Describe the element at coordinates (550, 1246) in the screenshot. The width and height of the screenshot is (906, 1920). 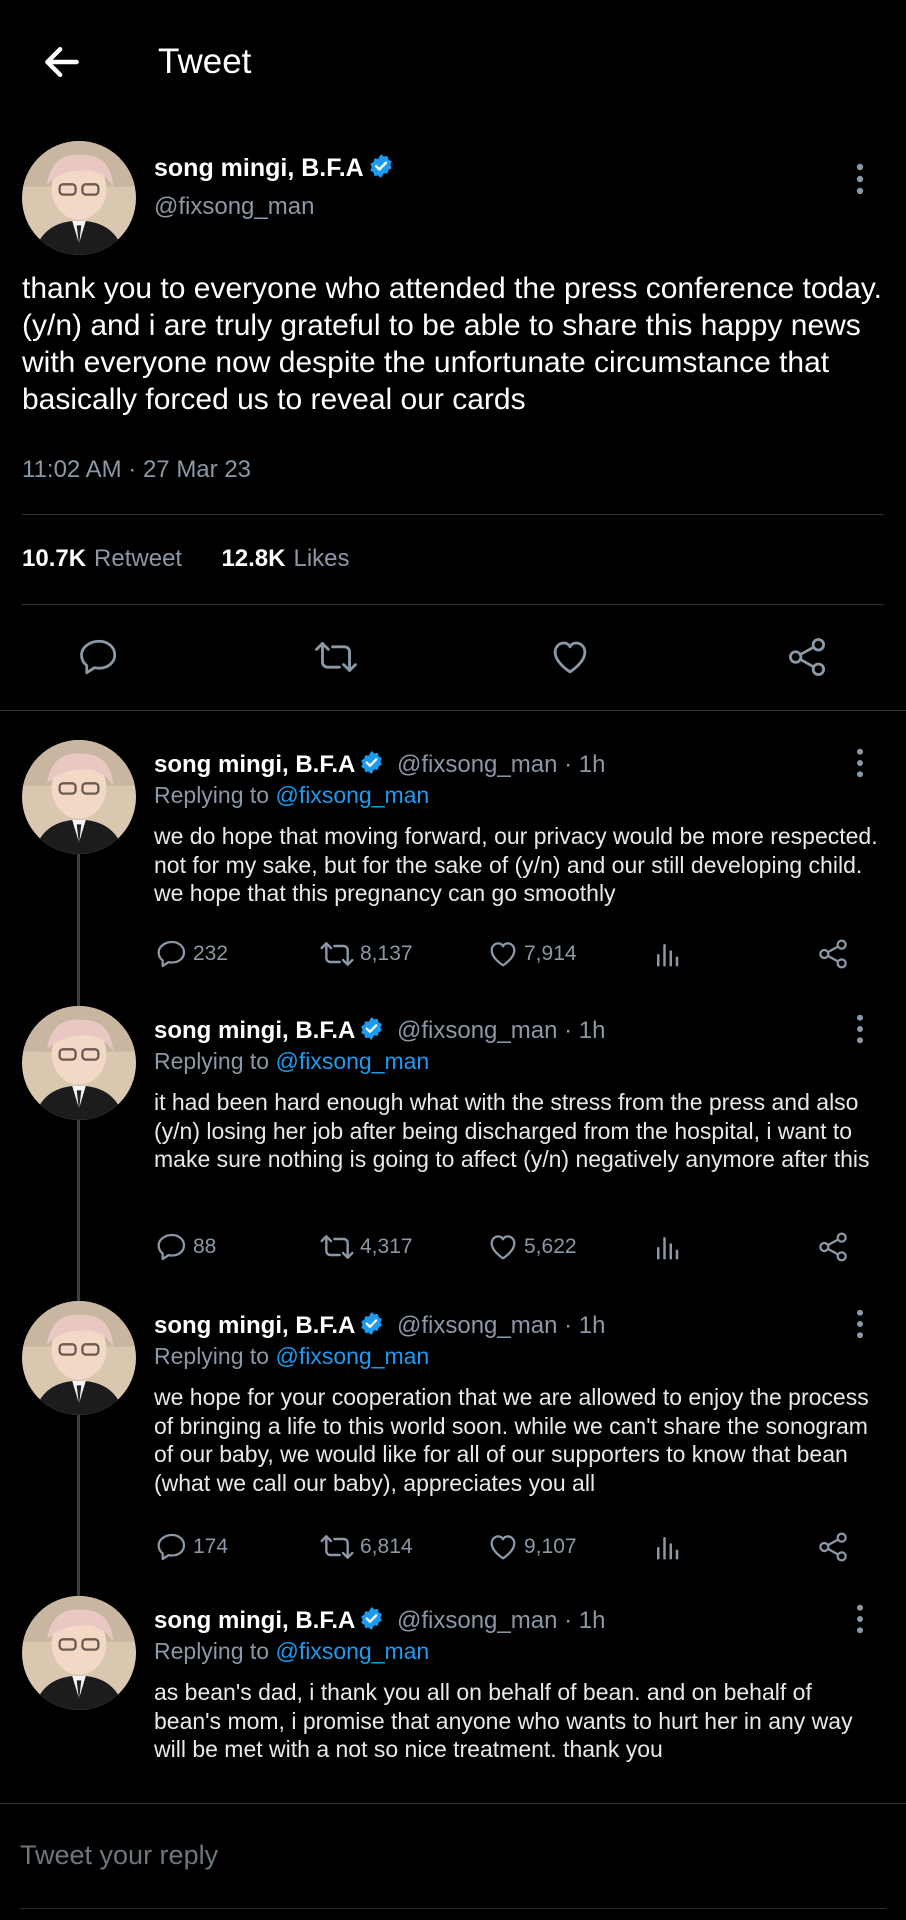
I see `like-count: 5,622` at that location.